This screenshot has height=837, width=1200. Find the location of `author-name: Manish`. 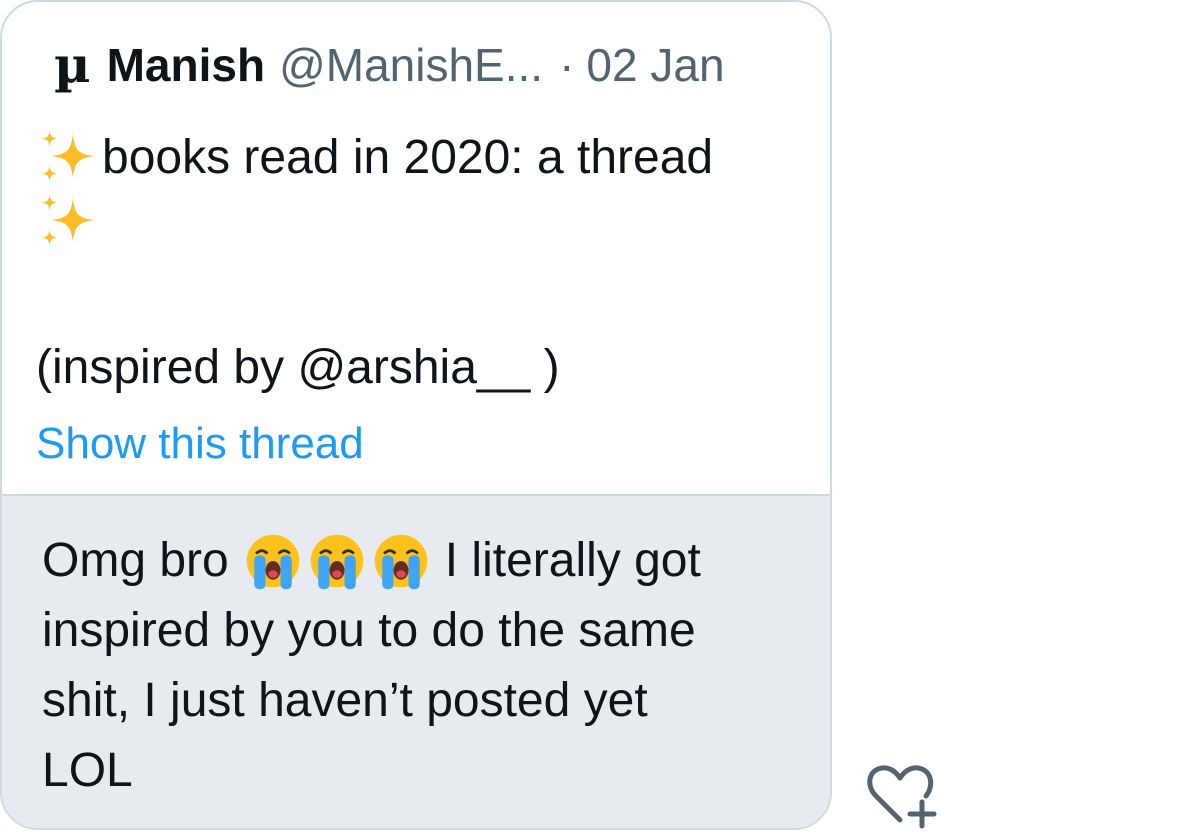

author-name: Manish is located at coordinates (186, 65).